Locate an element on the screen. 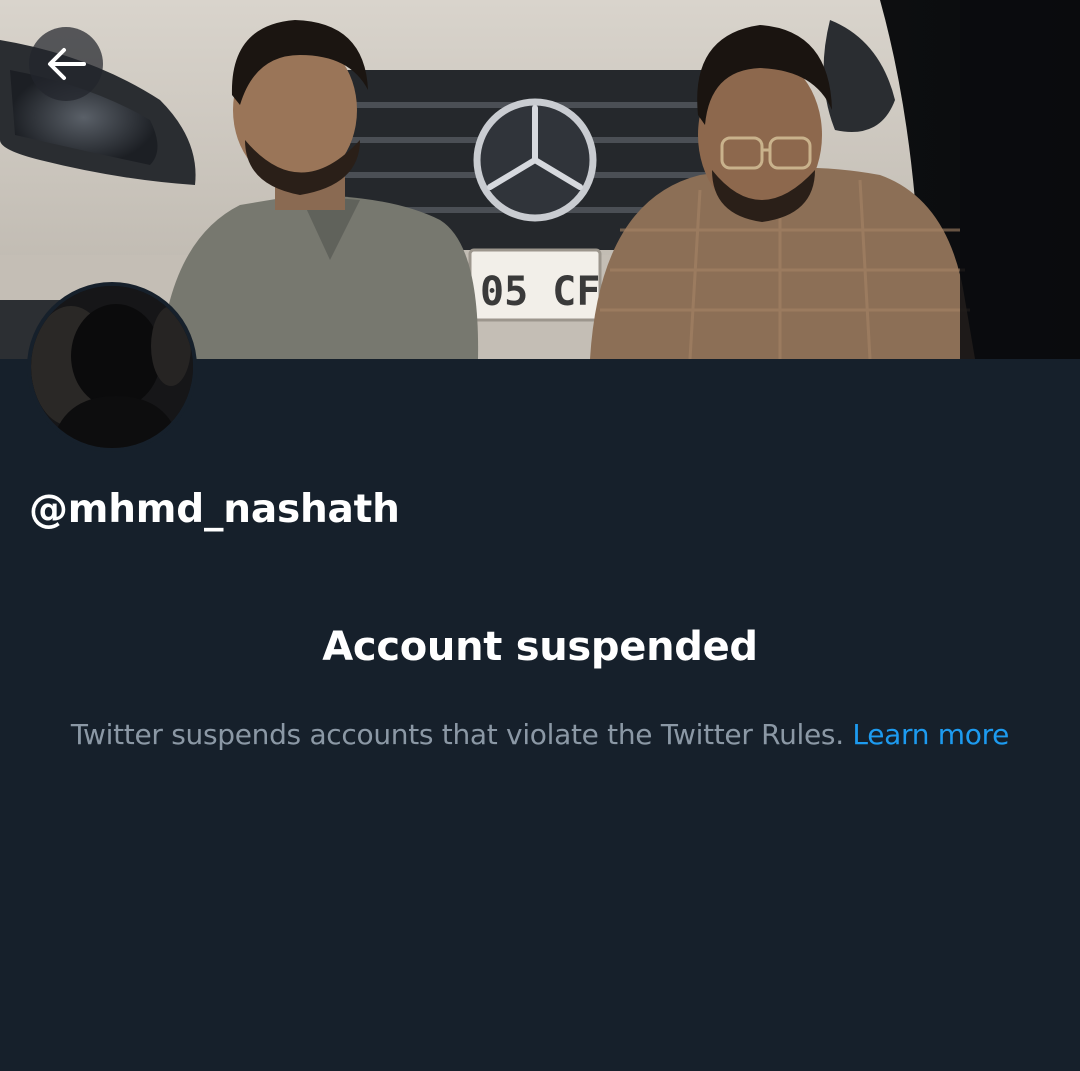 The image size is (1080, 1071). back-button is located at coordinates (66, 64).